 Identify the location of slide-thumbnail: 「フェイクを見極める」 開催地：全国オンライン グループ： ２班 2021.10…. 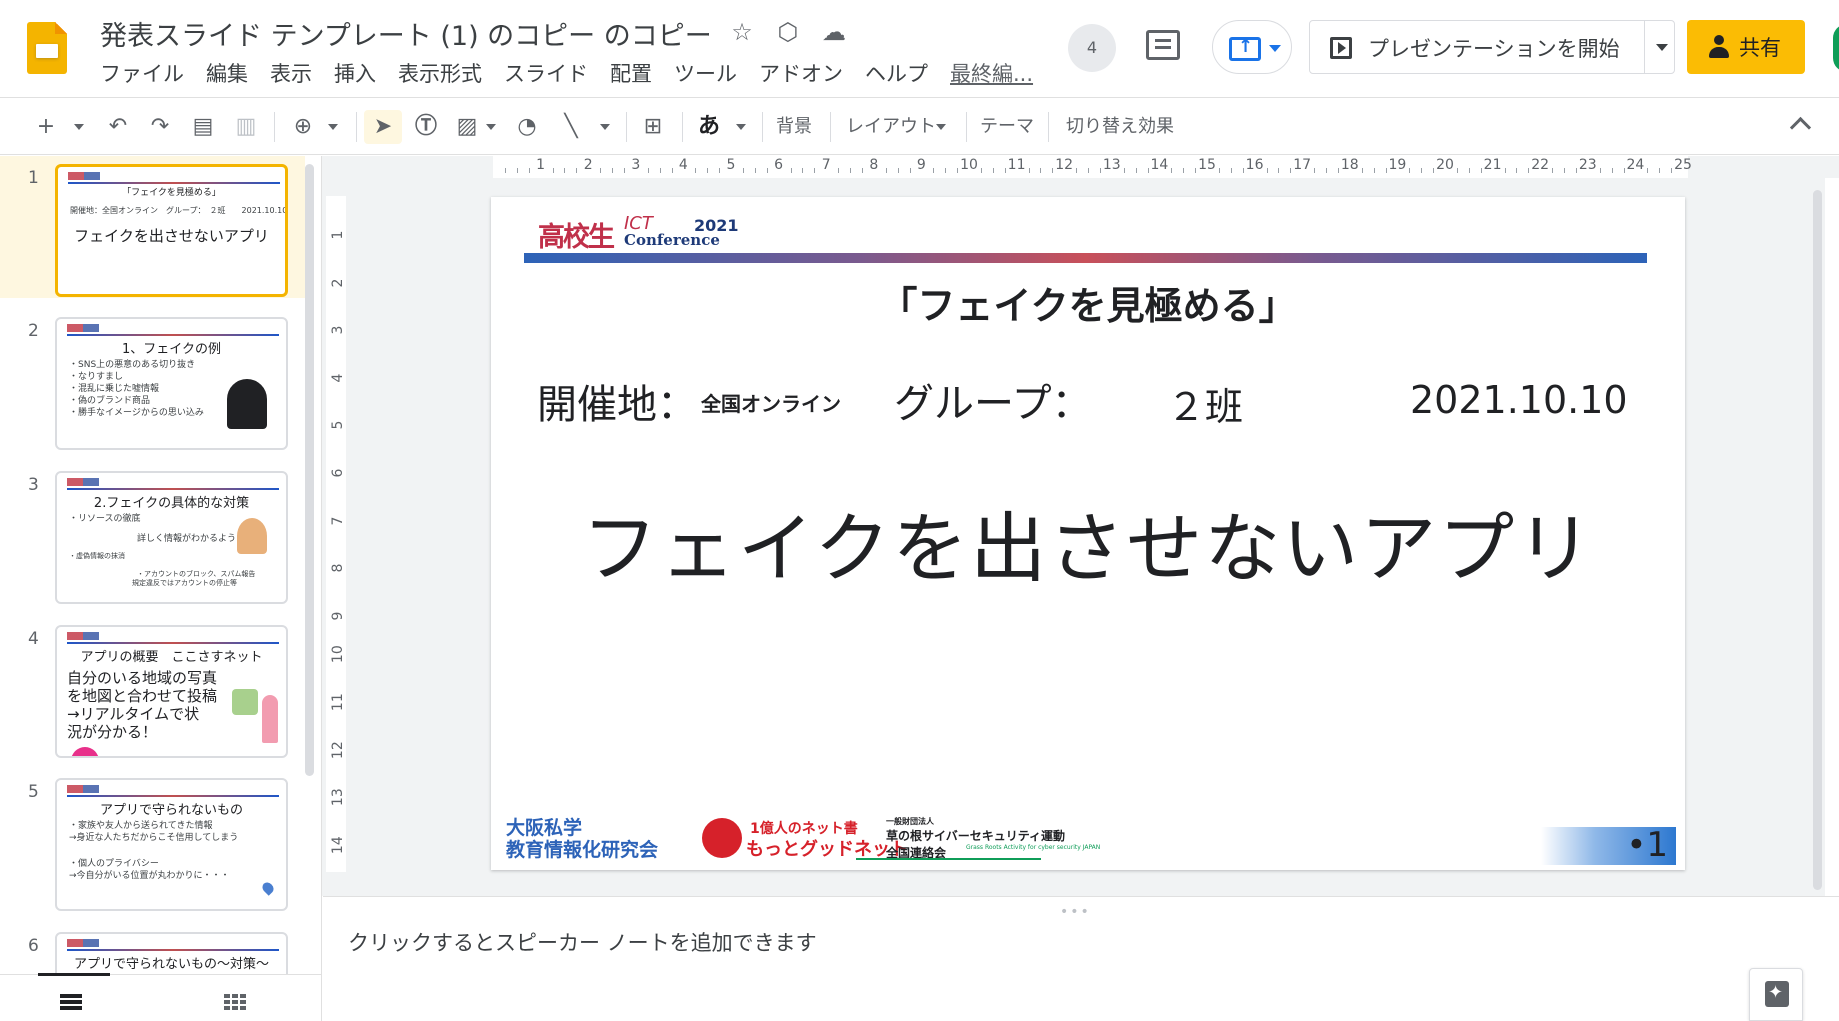
(171, 230).